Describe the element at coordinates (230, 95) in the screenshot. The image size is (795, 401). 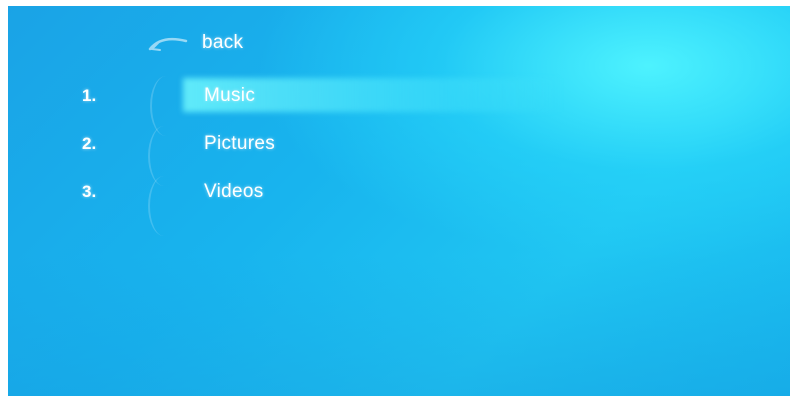
I see `menu-item-label: Music` at that location.